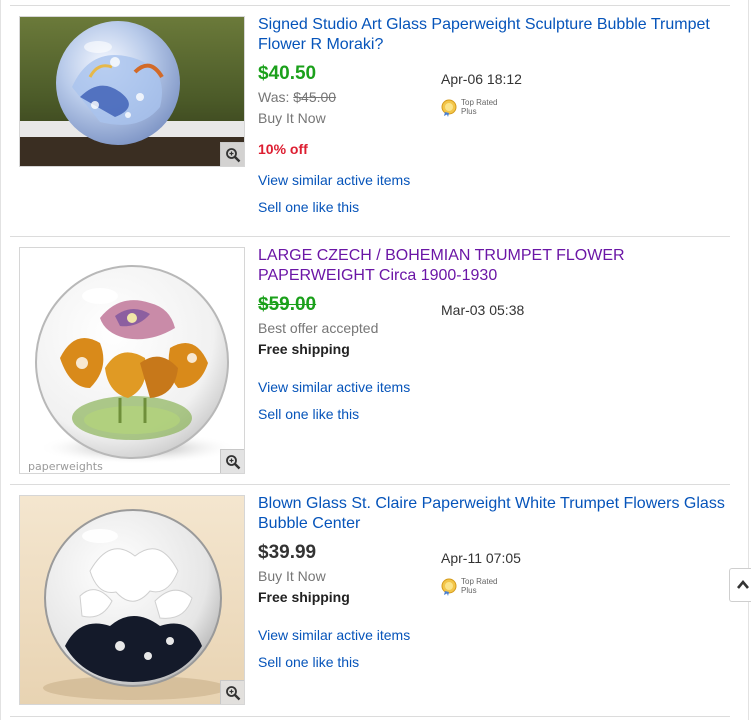 The width and height of the screenshot is (751, 720). Describe the element at coordinates (318, 328) in the screenshot. I see `sale-status: Best offer accepted` at that location.